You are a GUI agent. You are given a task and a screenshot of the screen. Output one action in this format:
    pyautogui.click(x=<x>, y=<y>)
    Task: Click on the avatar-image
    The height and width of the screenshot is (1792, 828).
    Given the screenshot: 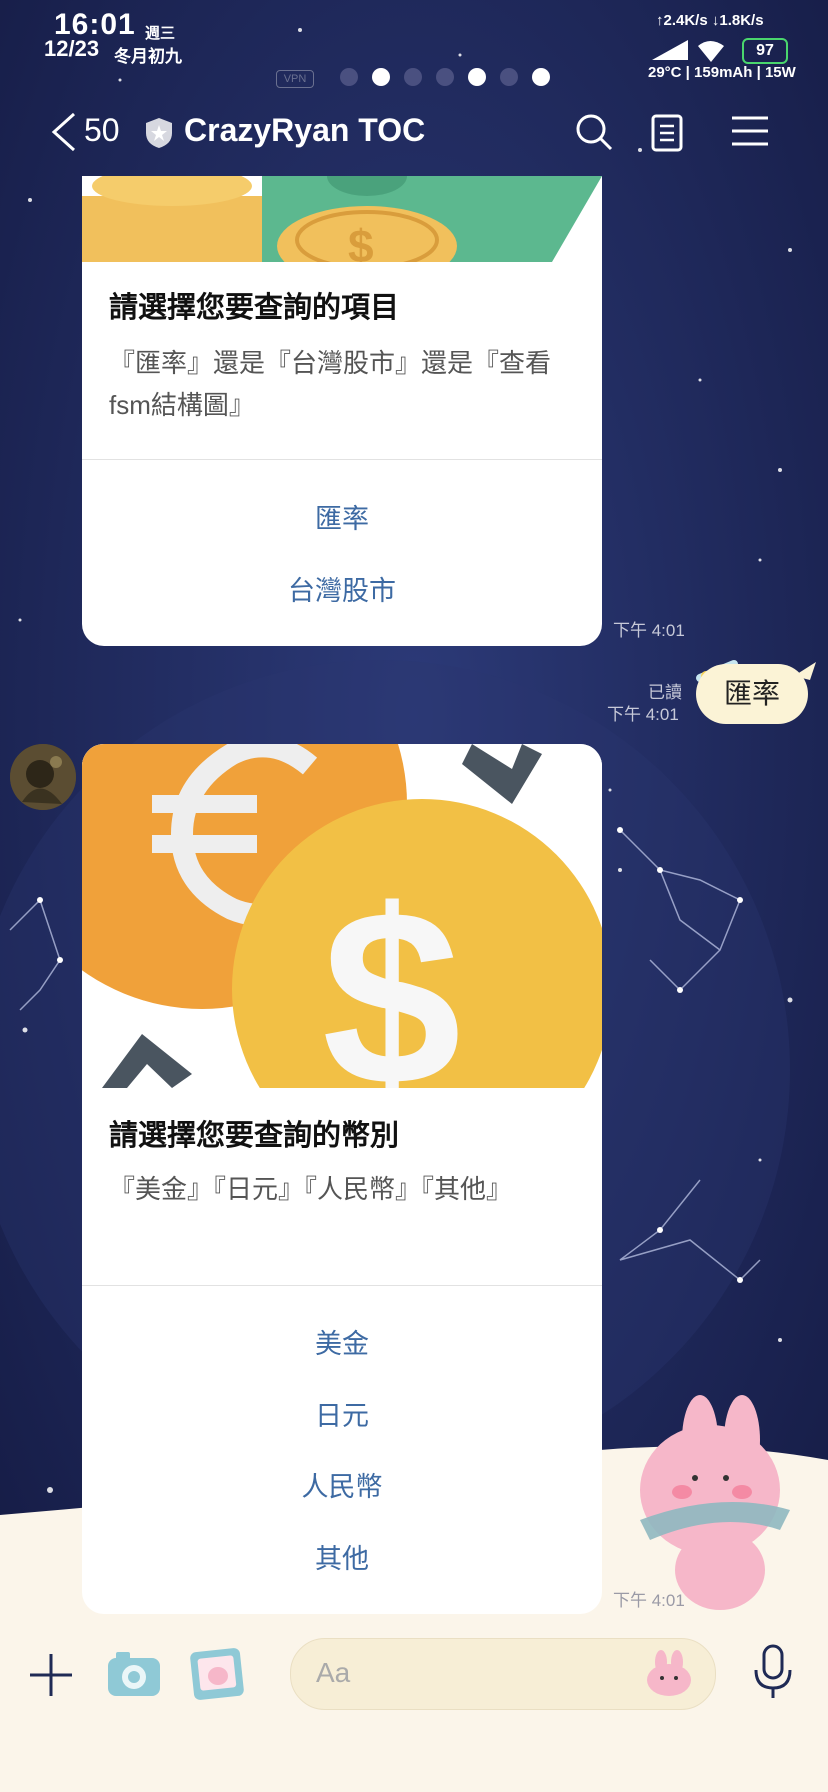 What is the action you would take?
    pyautogui.click(x=43, y=777)
    